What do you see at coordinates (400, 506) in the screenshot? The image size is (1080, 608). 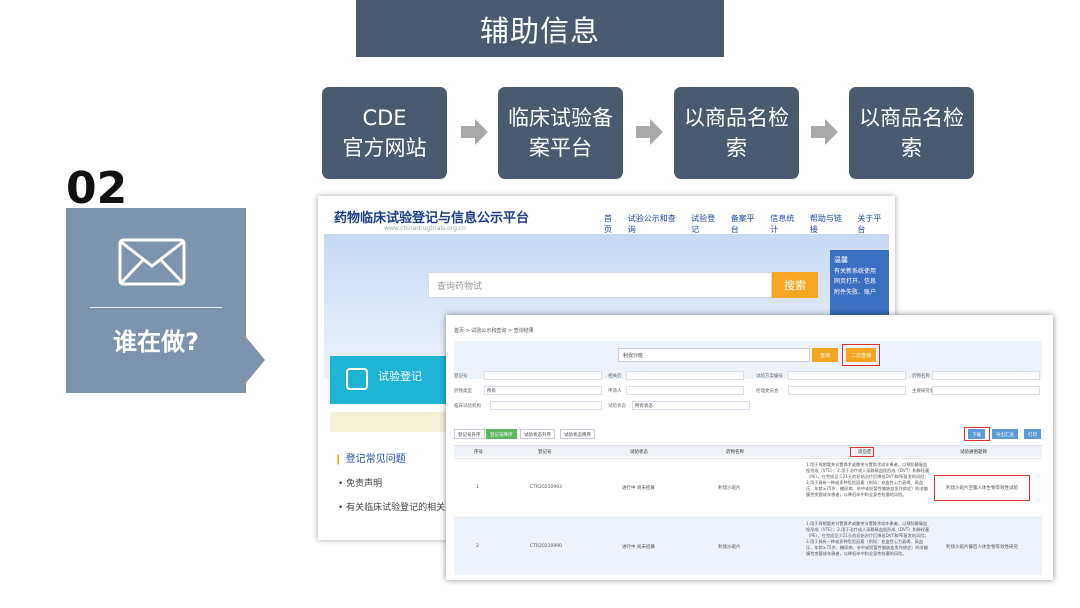 I see `faq-item: • 有关临床试验登记的相关要求` at bounding box center [400, 506].